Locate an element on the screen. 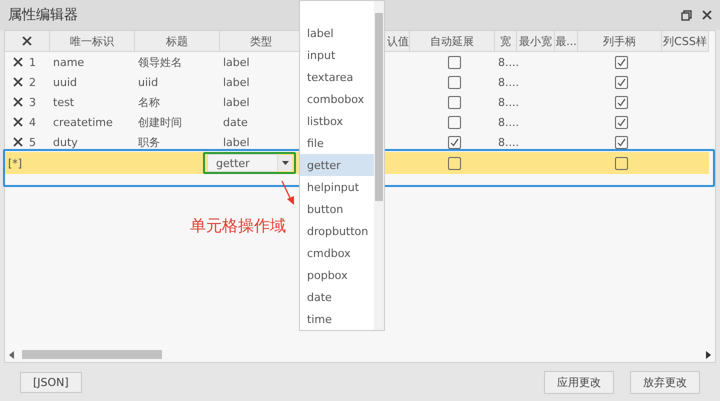  table-cell: 领导姓名 is located at coordinates (160, 62).